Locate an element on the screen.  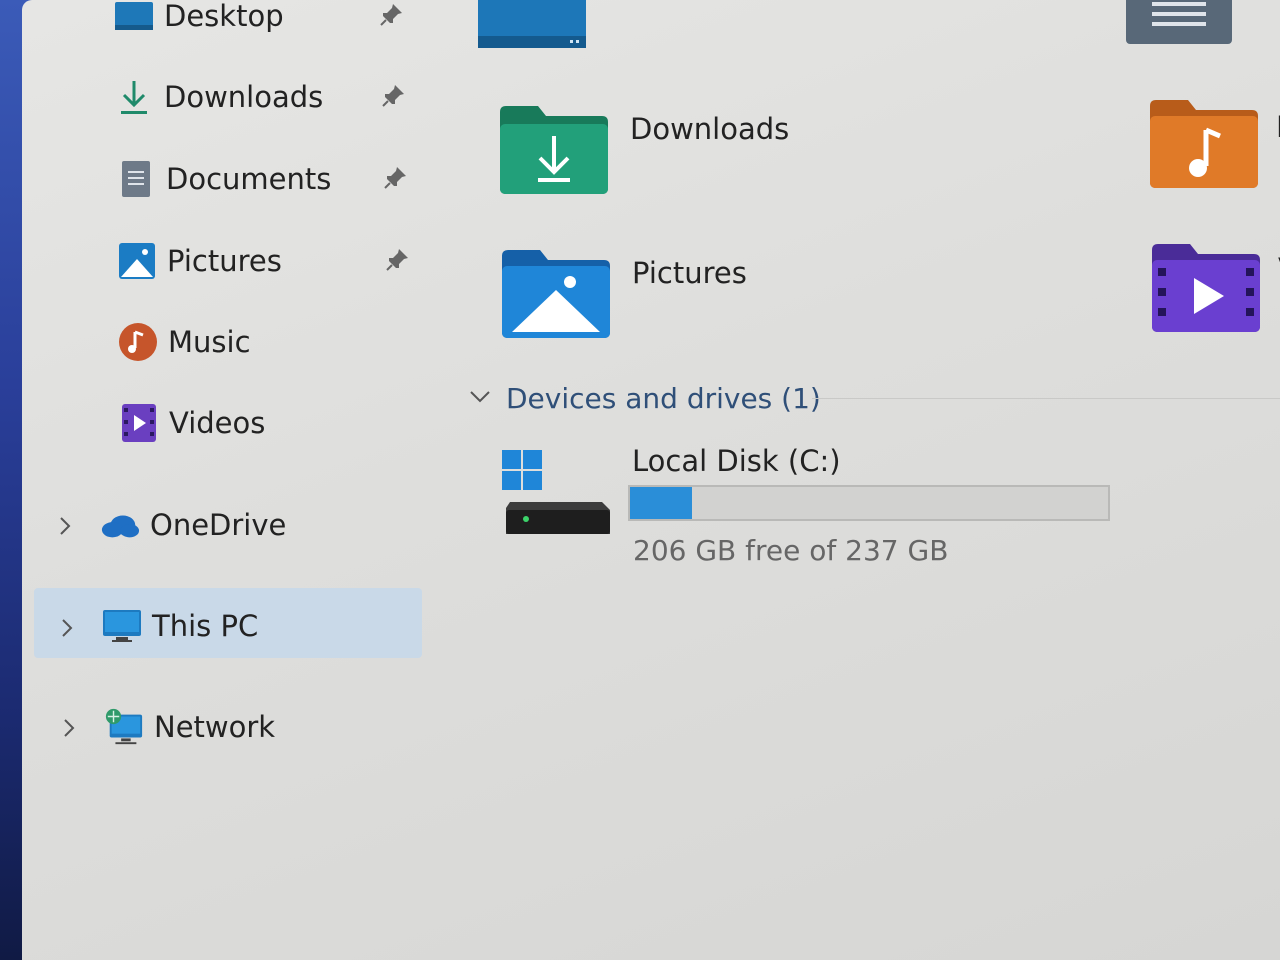
sidebar-item-label: Videos is located at coordinates (217, 423).